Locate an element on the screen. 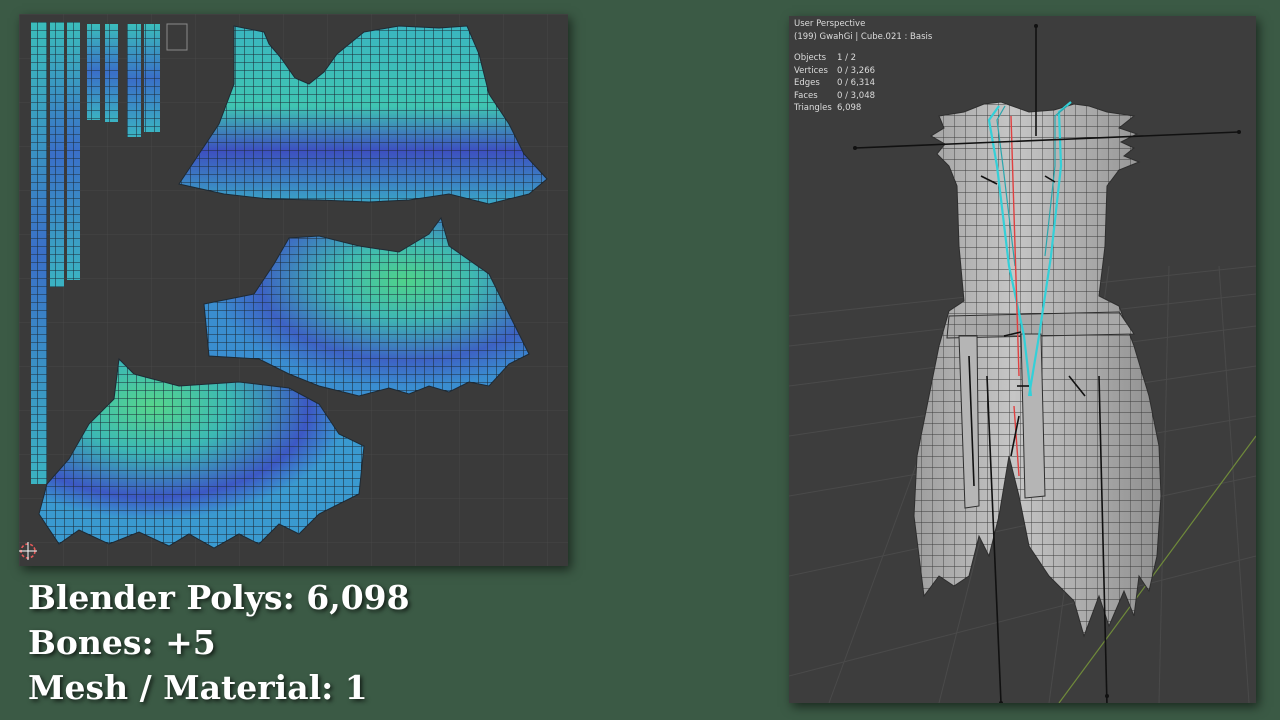 This screenshot has height=720, width=1280. stat-value: 0 / 6,314 is located at coordinates (856, 83).